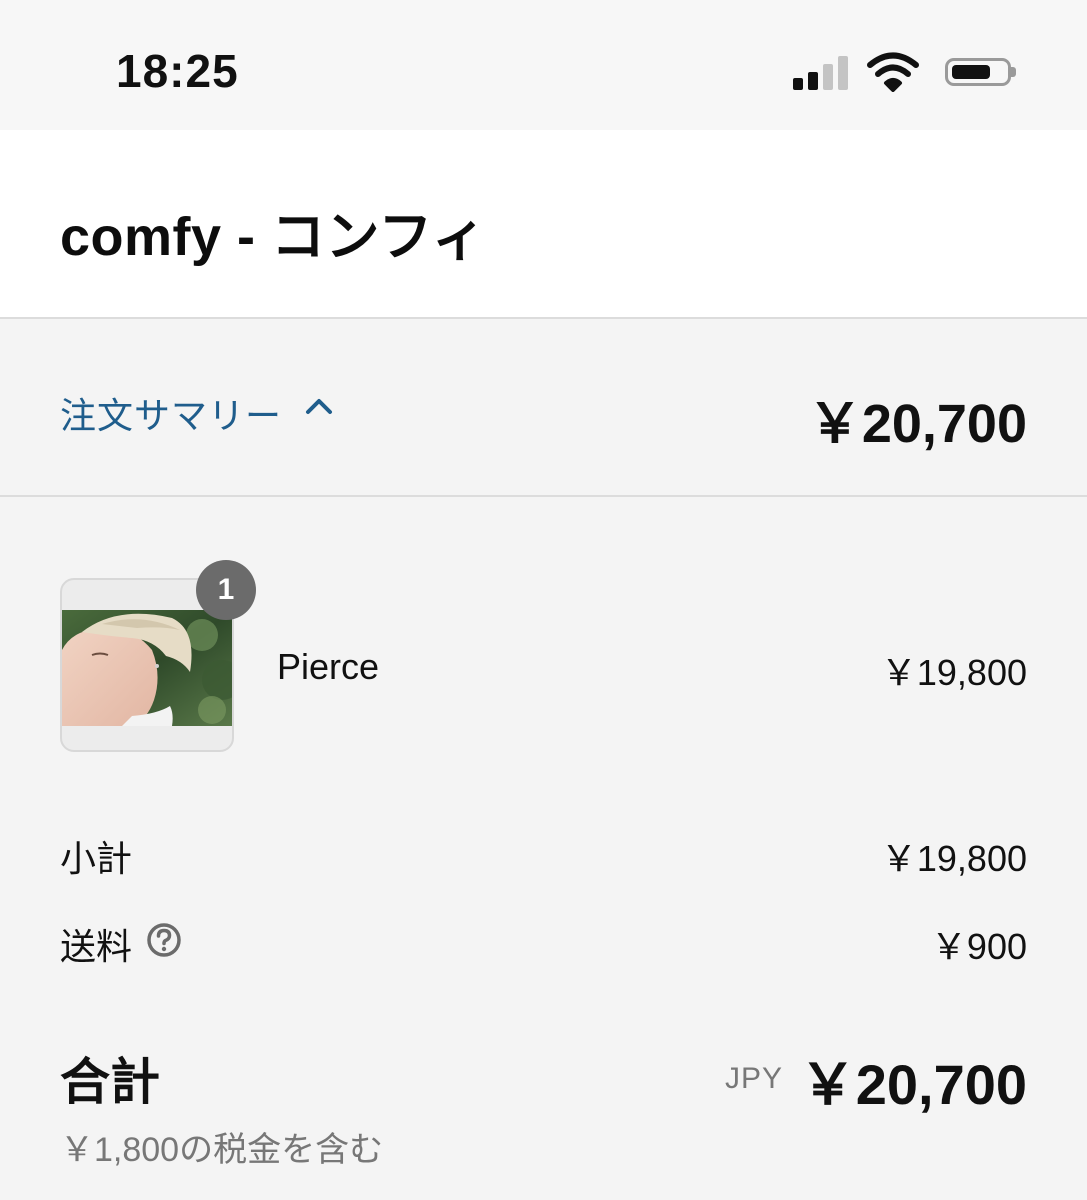 The height and width of the screenshot is (1200, 1087). I want to click on order-summary-total: ￥20,700, so click(917, 424).